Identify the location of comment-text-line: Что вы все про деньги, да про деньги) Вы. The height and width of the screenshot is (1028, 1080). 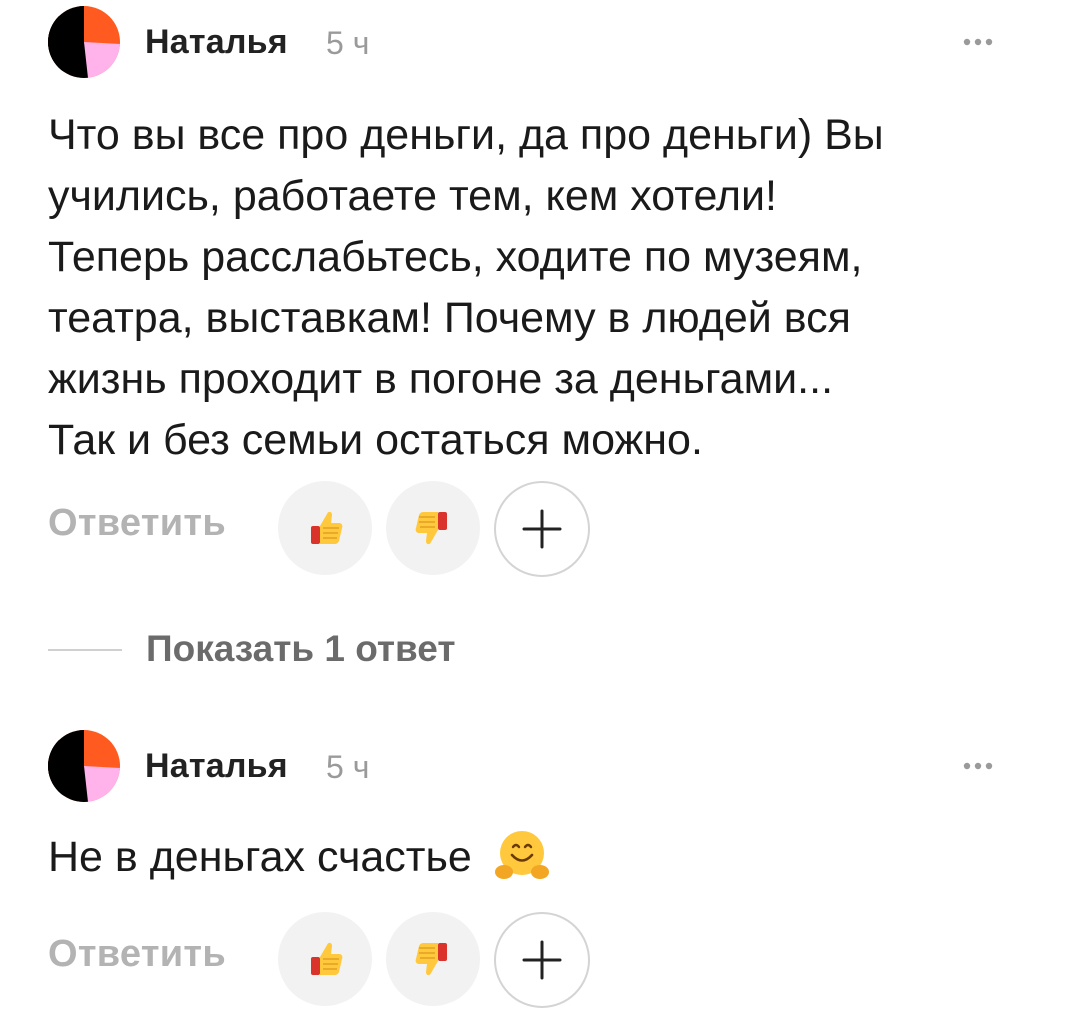
(466, 135).